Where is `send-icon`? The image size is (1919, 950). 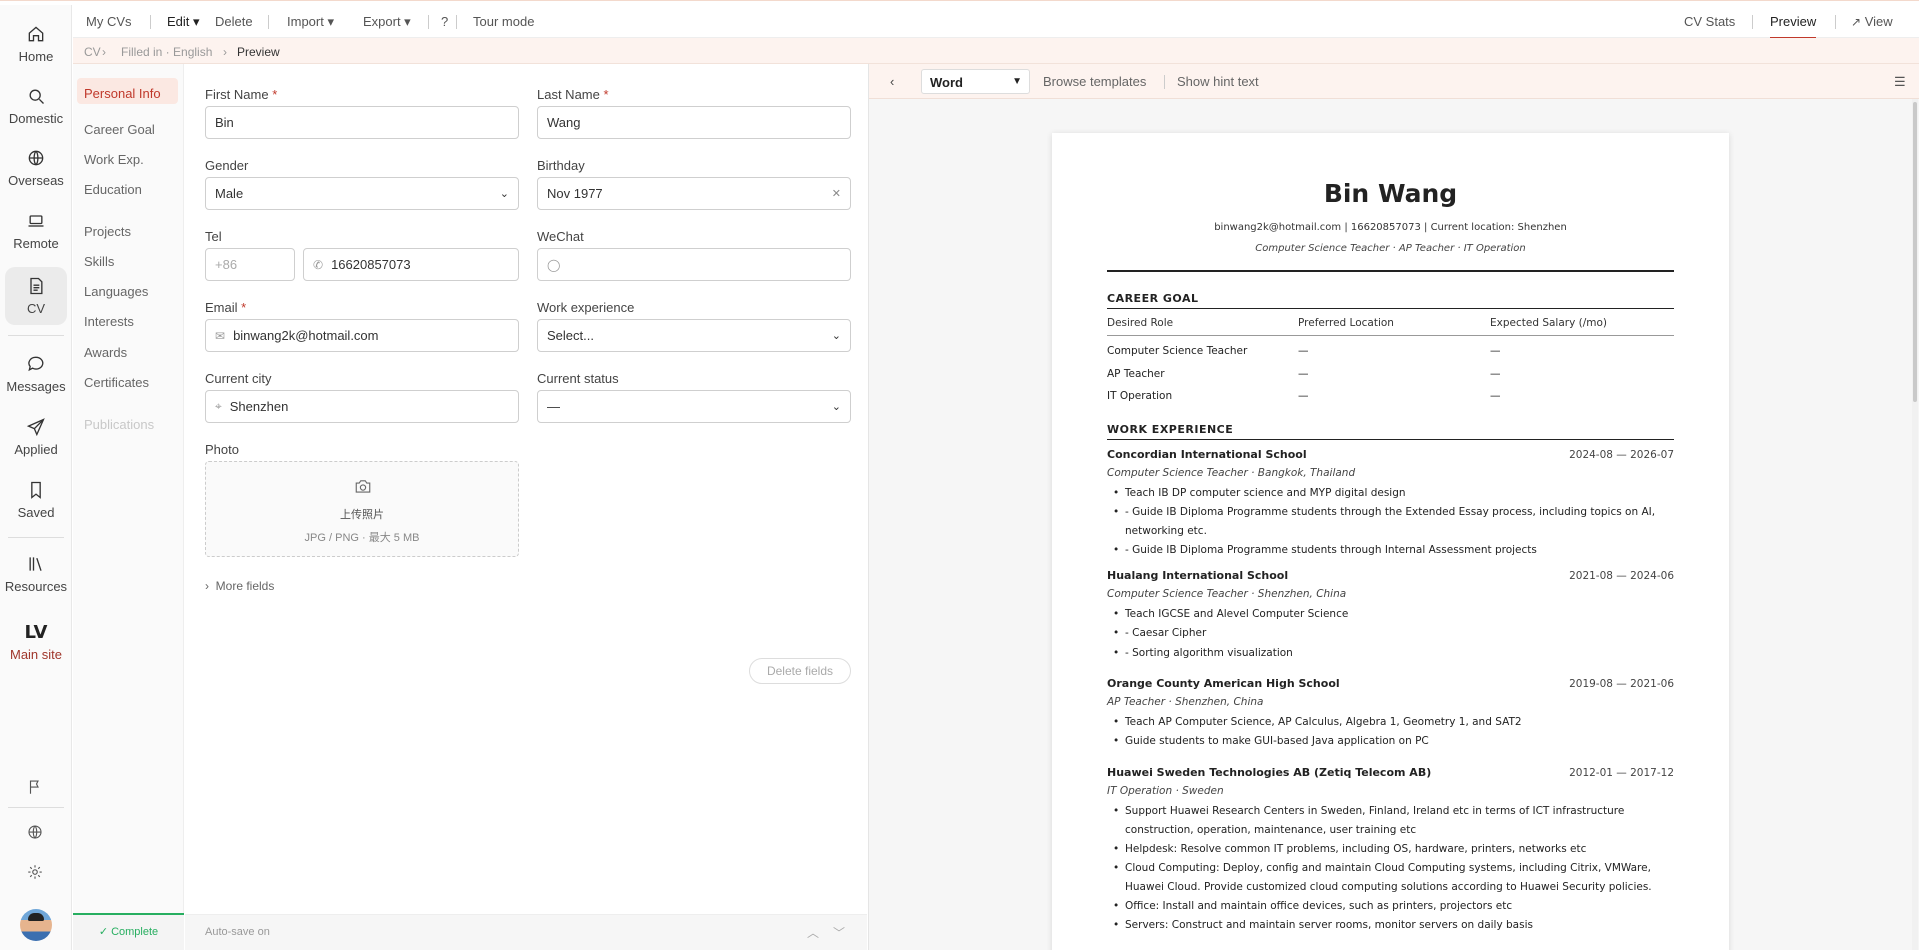
send-icon is located at coordinates (35, 427).